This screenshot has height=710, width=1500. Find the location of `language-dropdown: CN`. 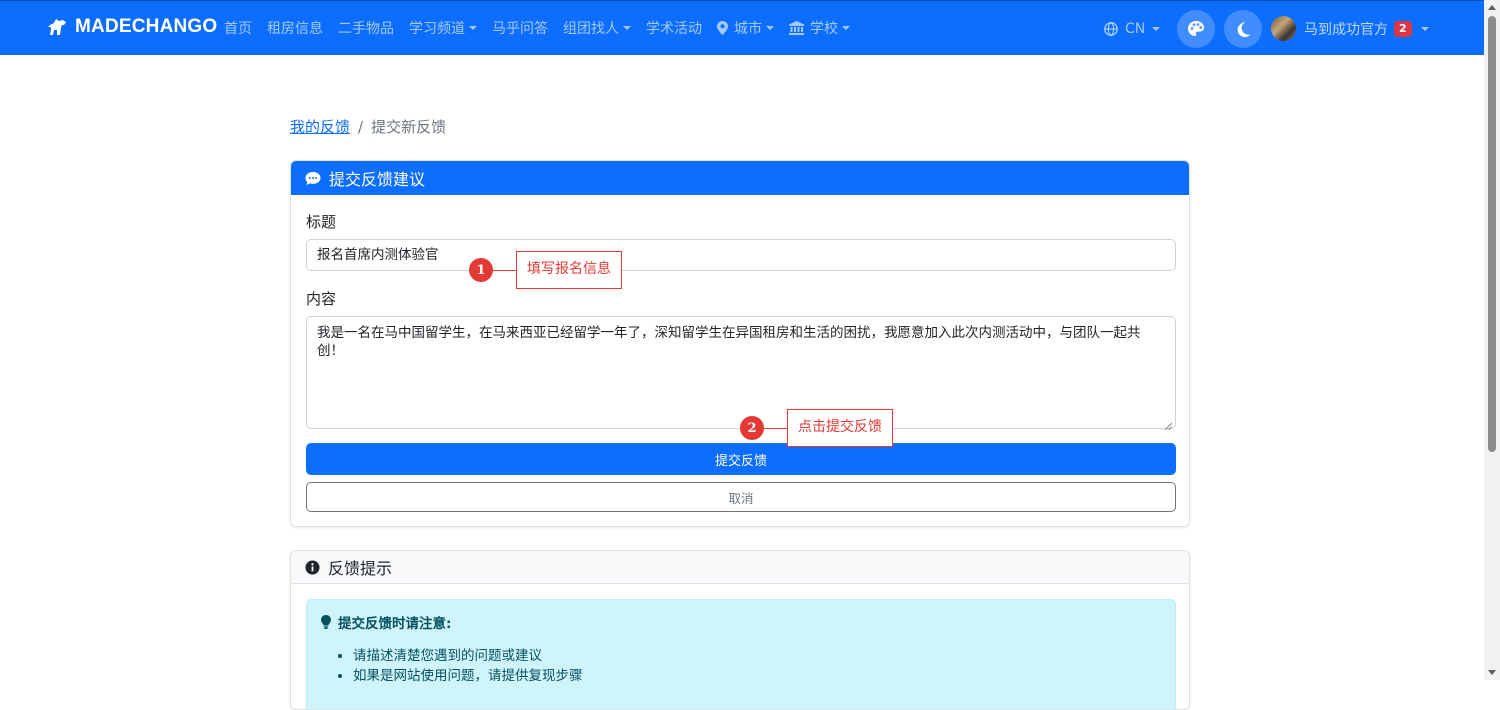

language-dropdown: CN is located at coordinates (1132, 28).